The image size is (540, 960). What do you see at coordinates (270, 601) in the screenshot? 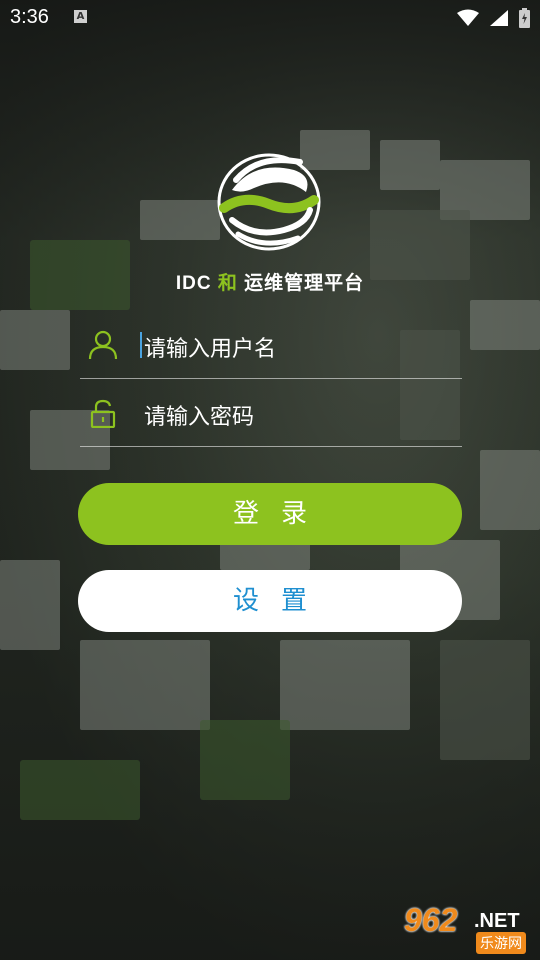
I see `settings-button: 设置` at bounding box center [270, 601].